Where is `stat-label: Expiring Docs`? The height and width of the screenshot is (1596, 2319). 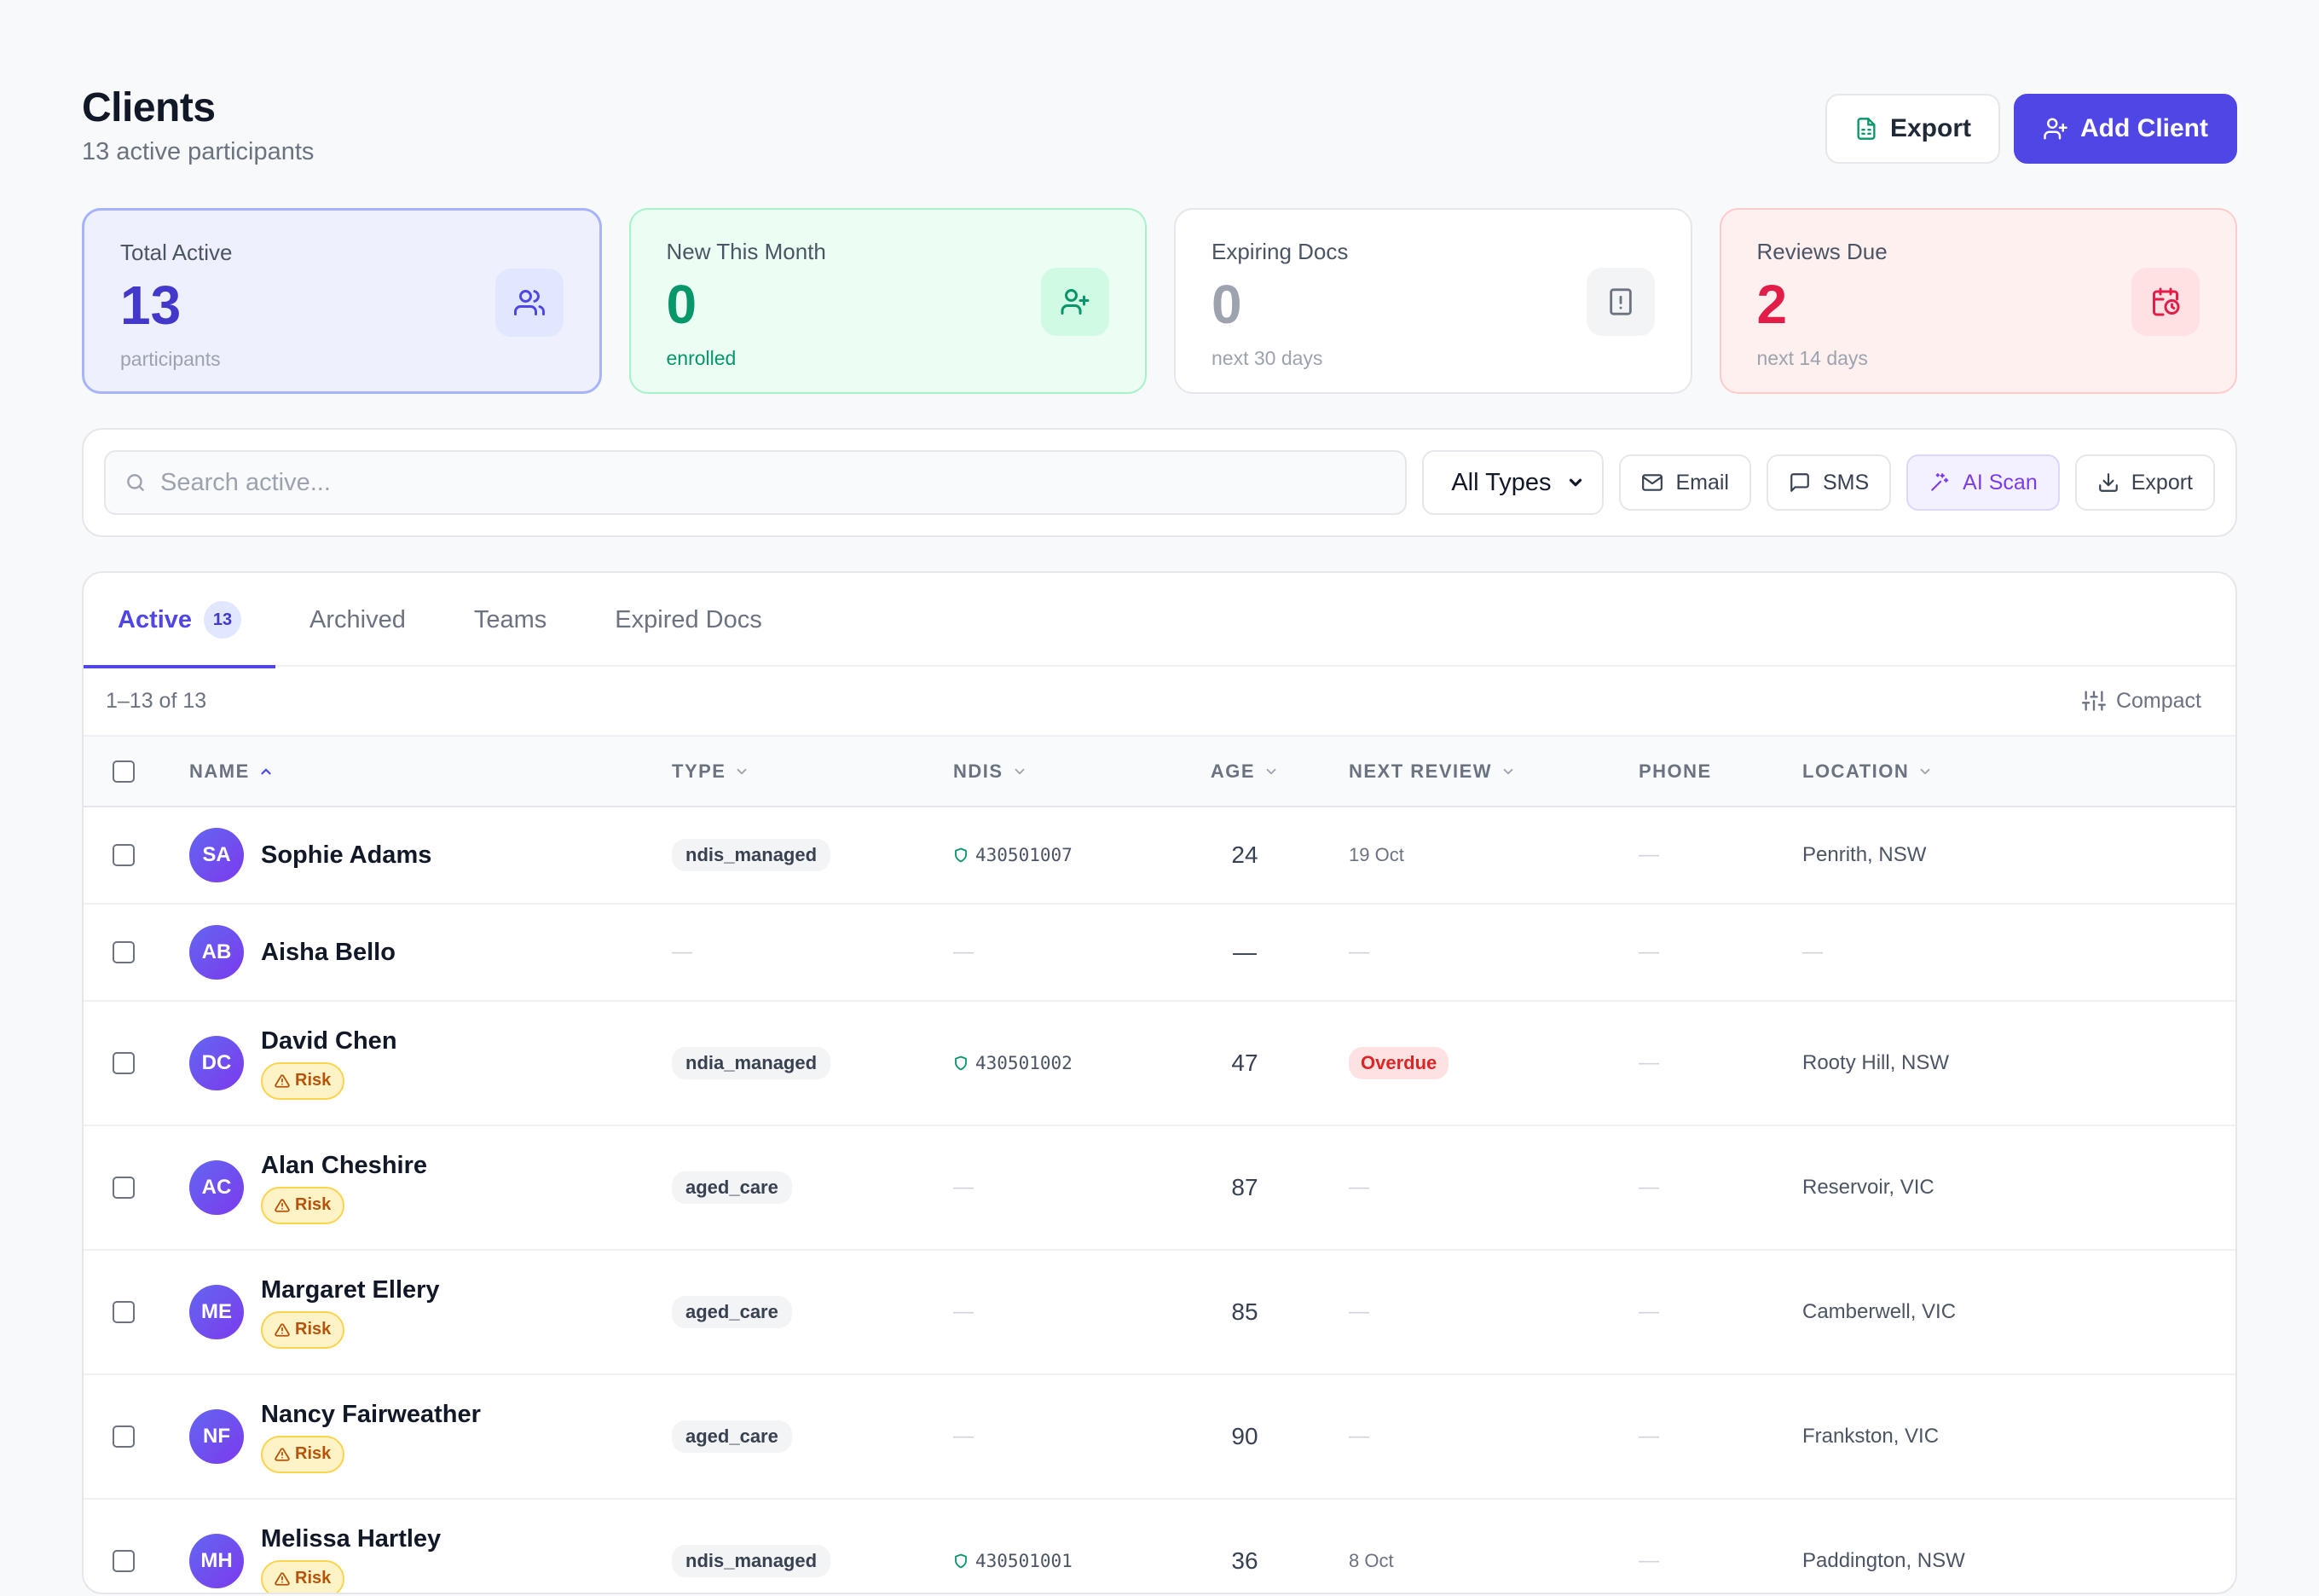 stat-label: Expiring Docs is located at coordinates (1280, 251).